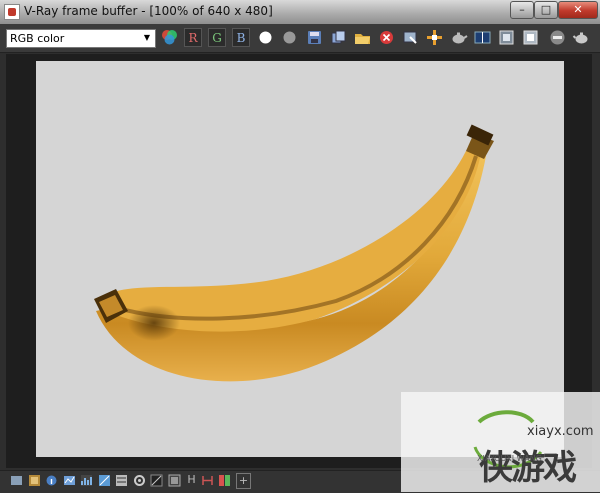  I want to click on color-wheel-icon, so click(169, 37).